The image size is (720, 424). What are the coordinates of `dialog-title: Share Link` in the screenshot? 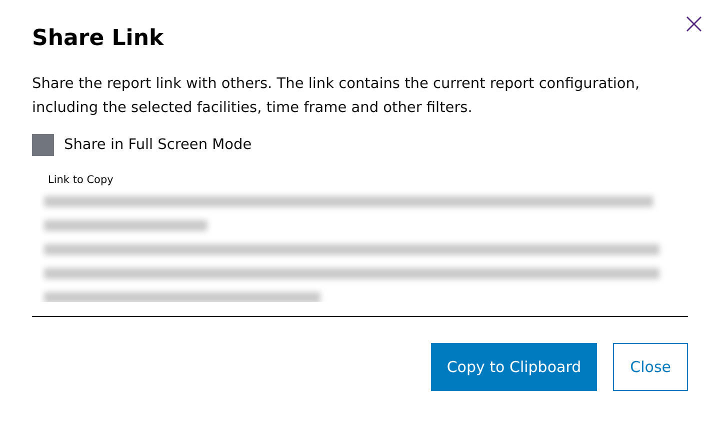 It's located at (98, 39).